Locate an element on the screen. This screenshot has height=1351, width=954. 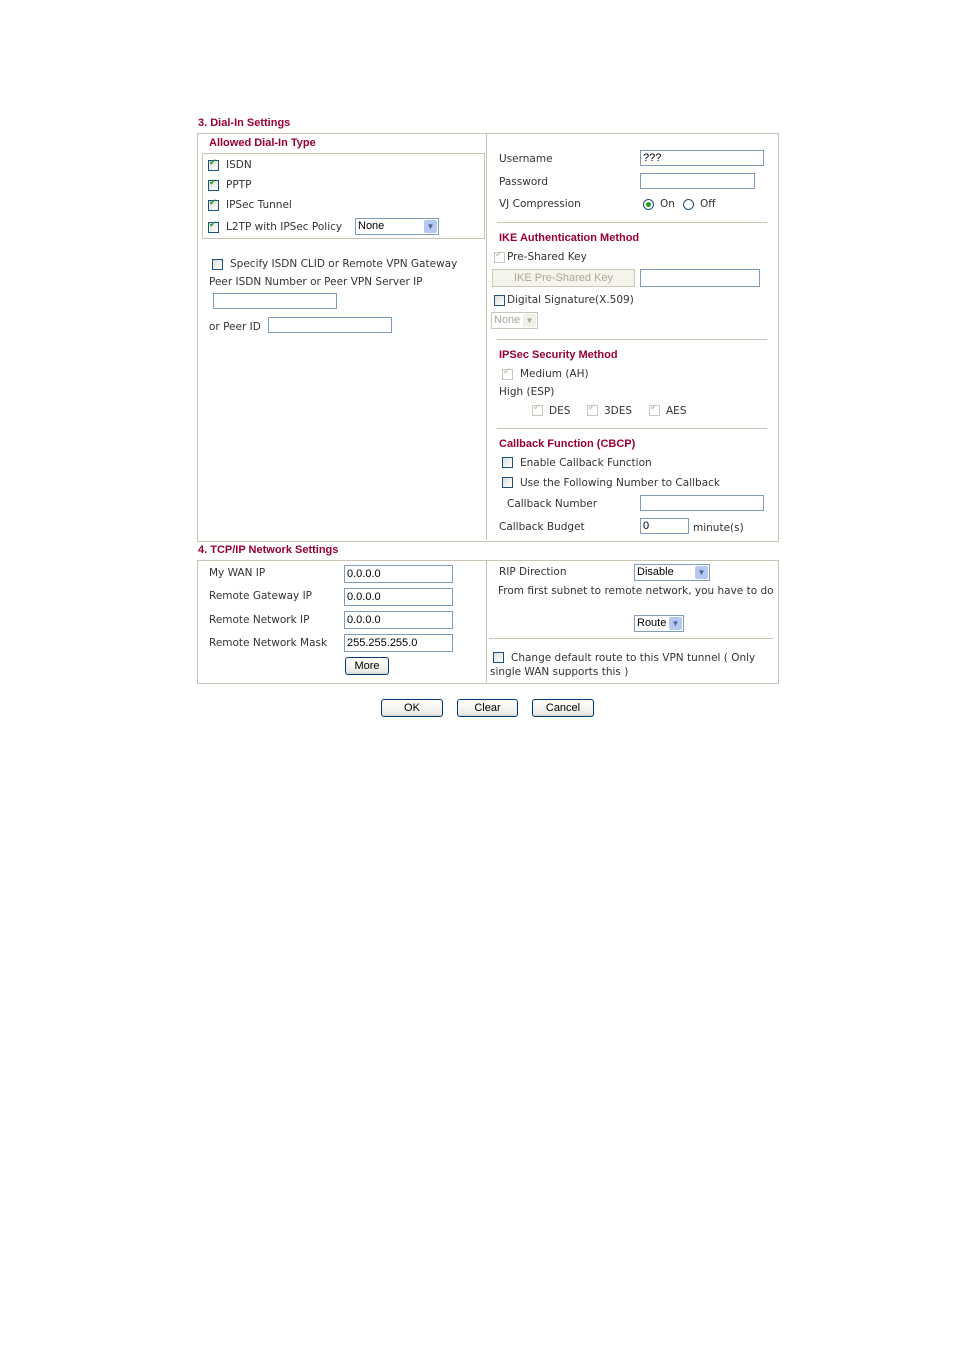
use-number-label: Use the Following Number to Callback is located at coordinates (620, 483).